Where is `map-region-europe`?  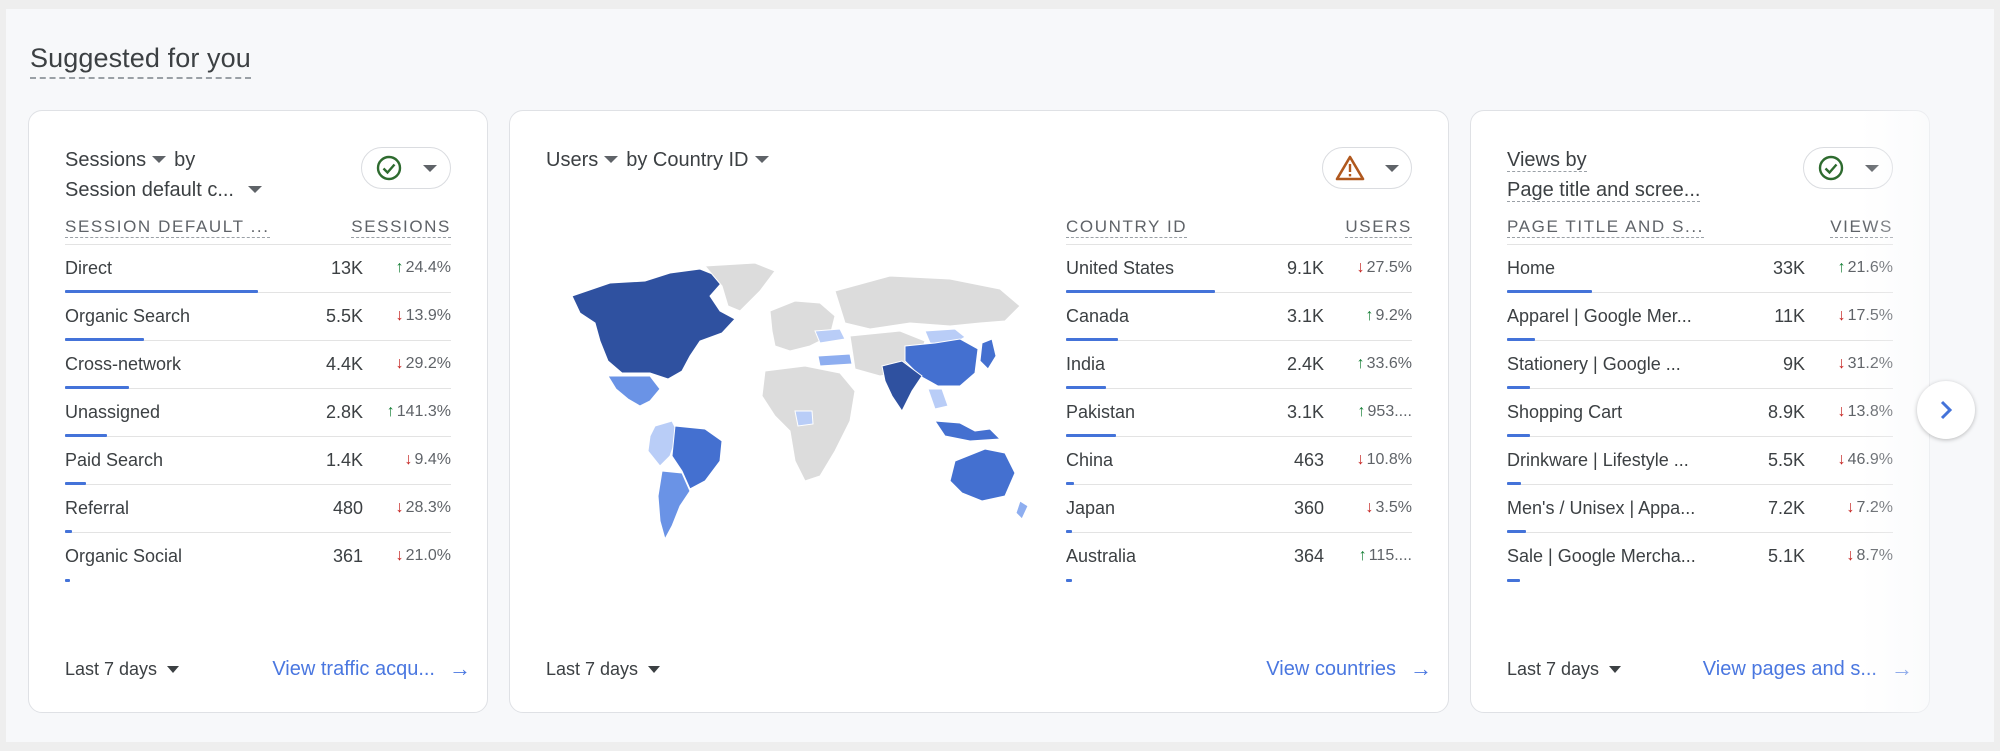
map-region-europe is located at coordinates (802, 326).